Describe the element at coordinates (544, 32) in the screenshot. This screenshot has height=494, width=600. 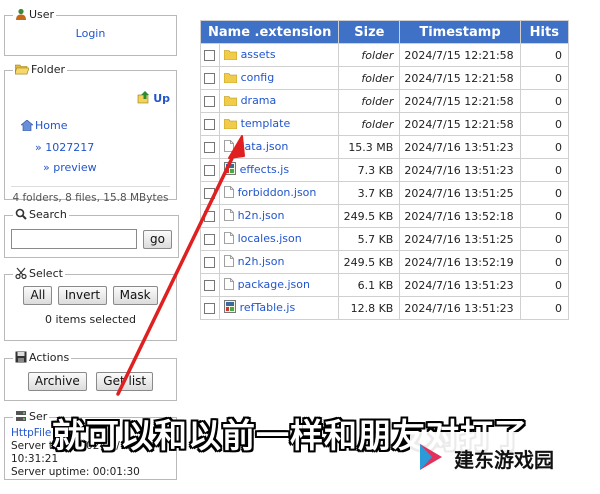
I see `column-hits-header: Hits` at that location.